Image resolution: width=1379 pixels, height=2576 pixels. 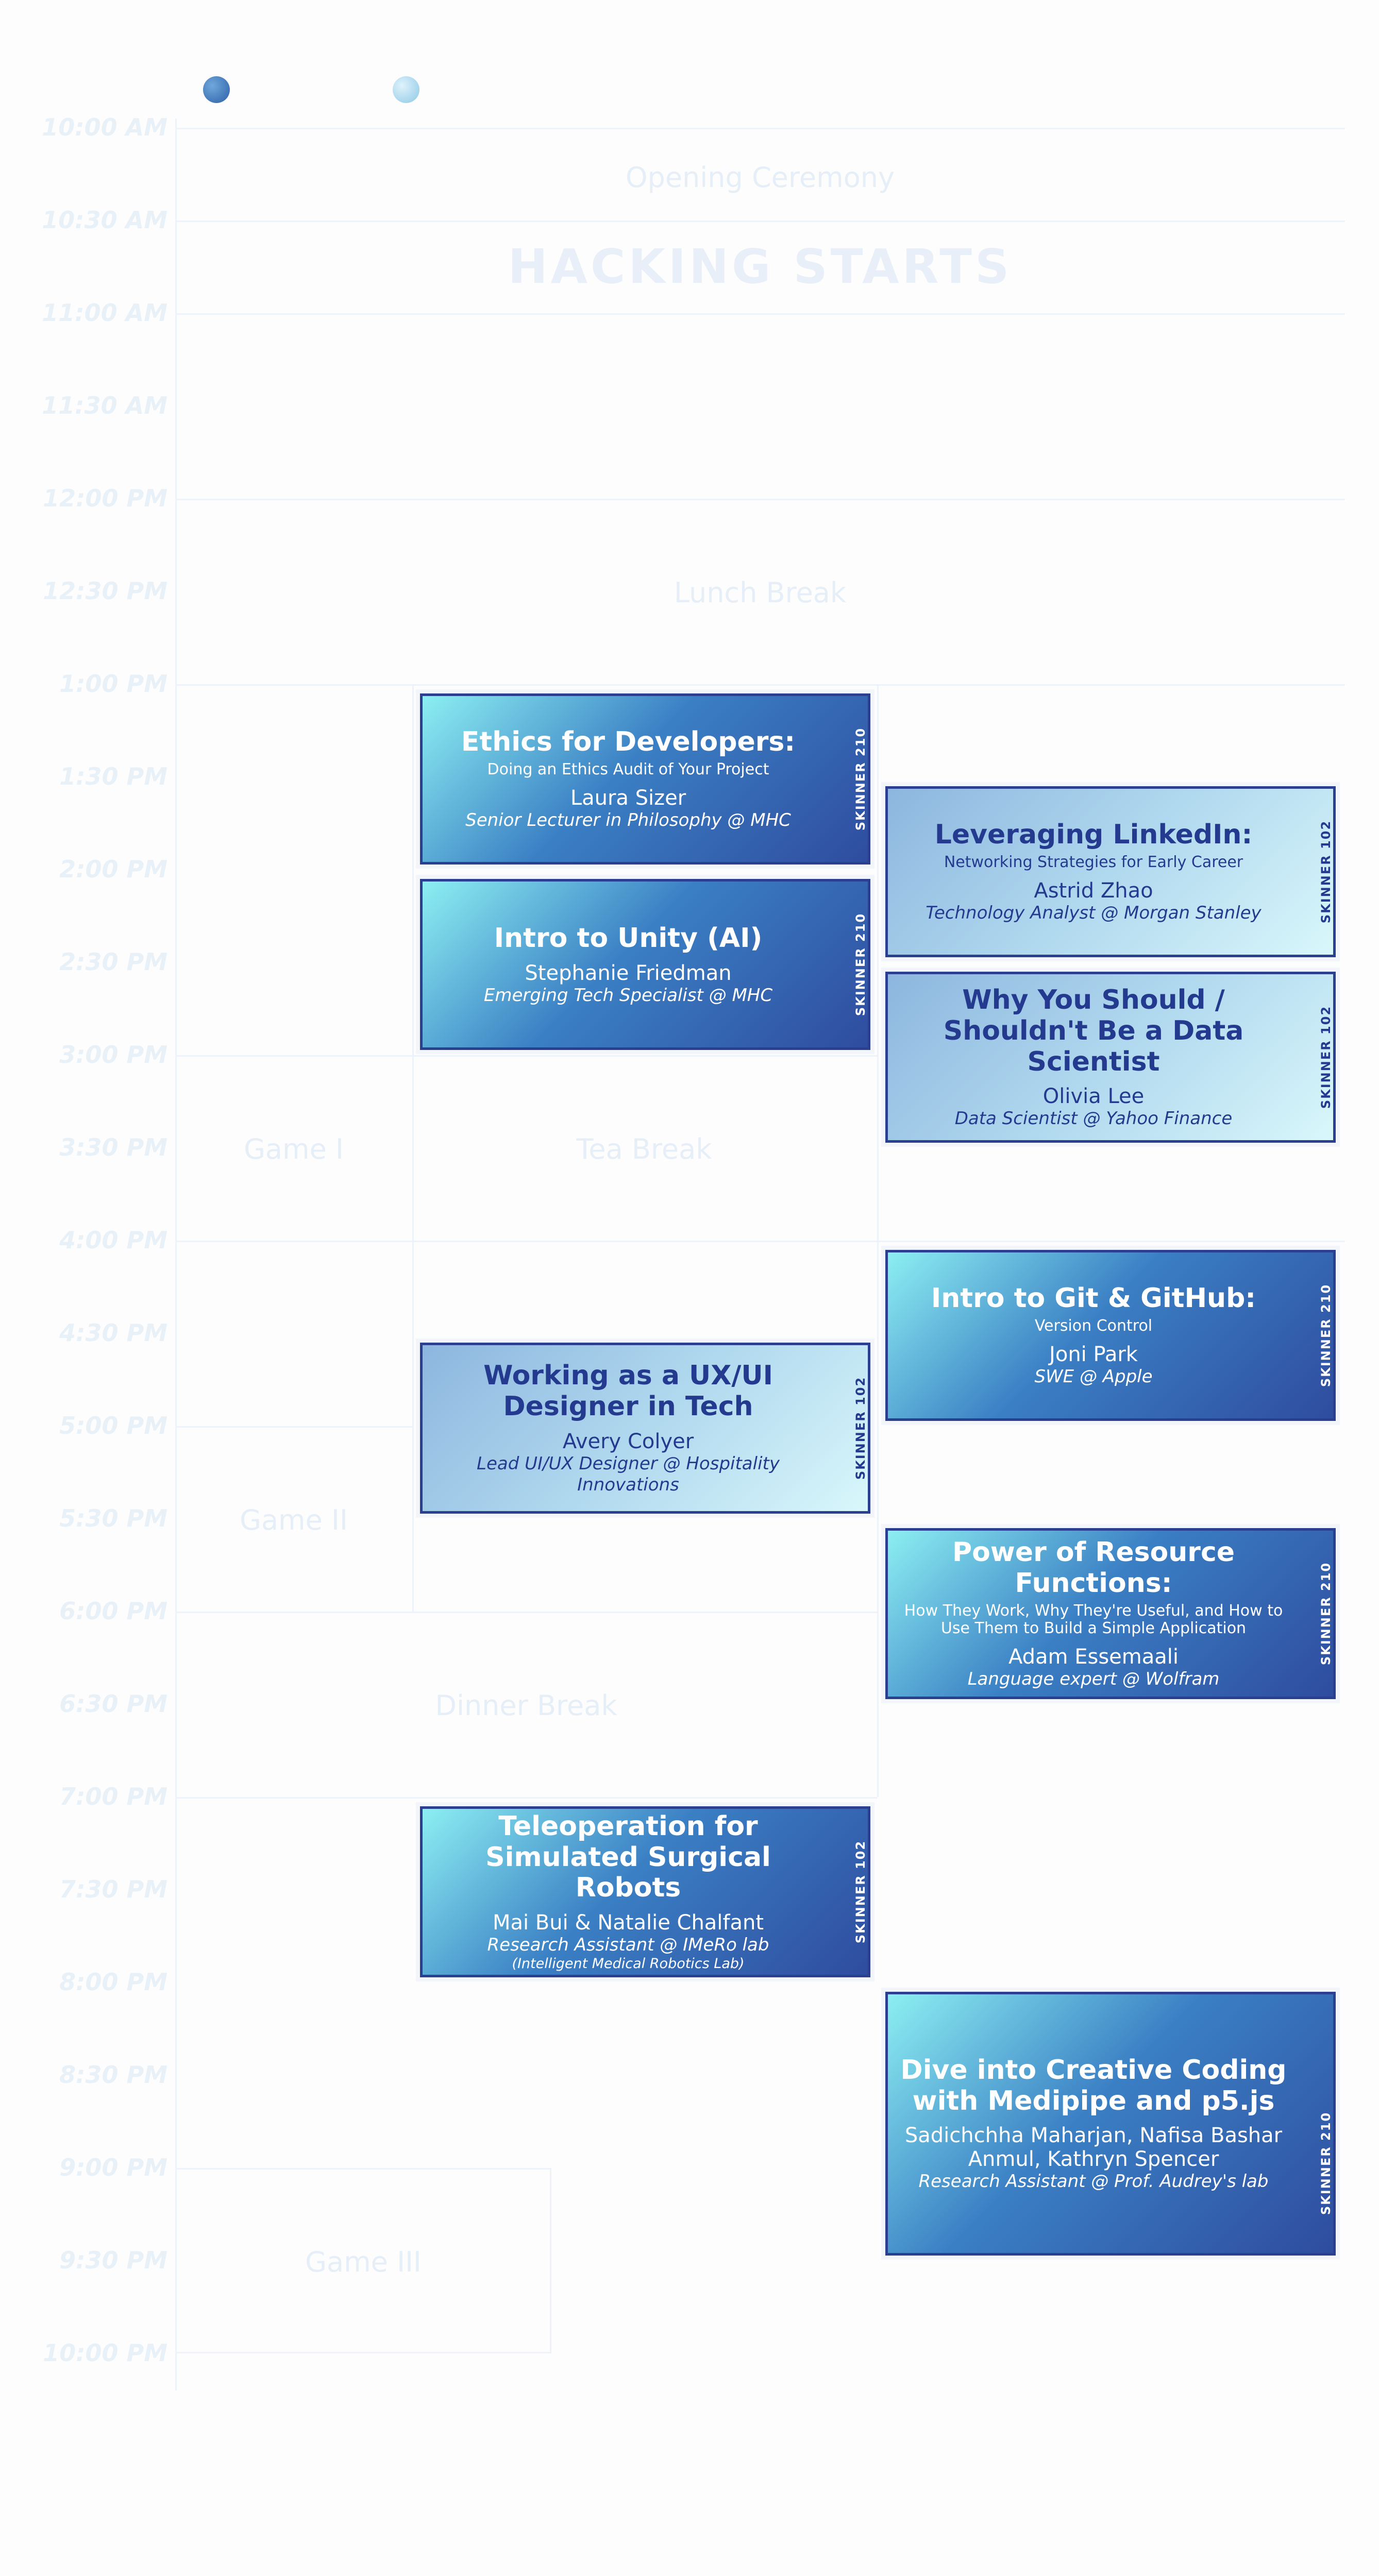 What do you see at coordinates (113, 2167) in the screenshot?
I see `time-label: 9:00 PM` at bounding box center [113, 2167].